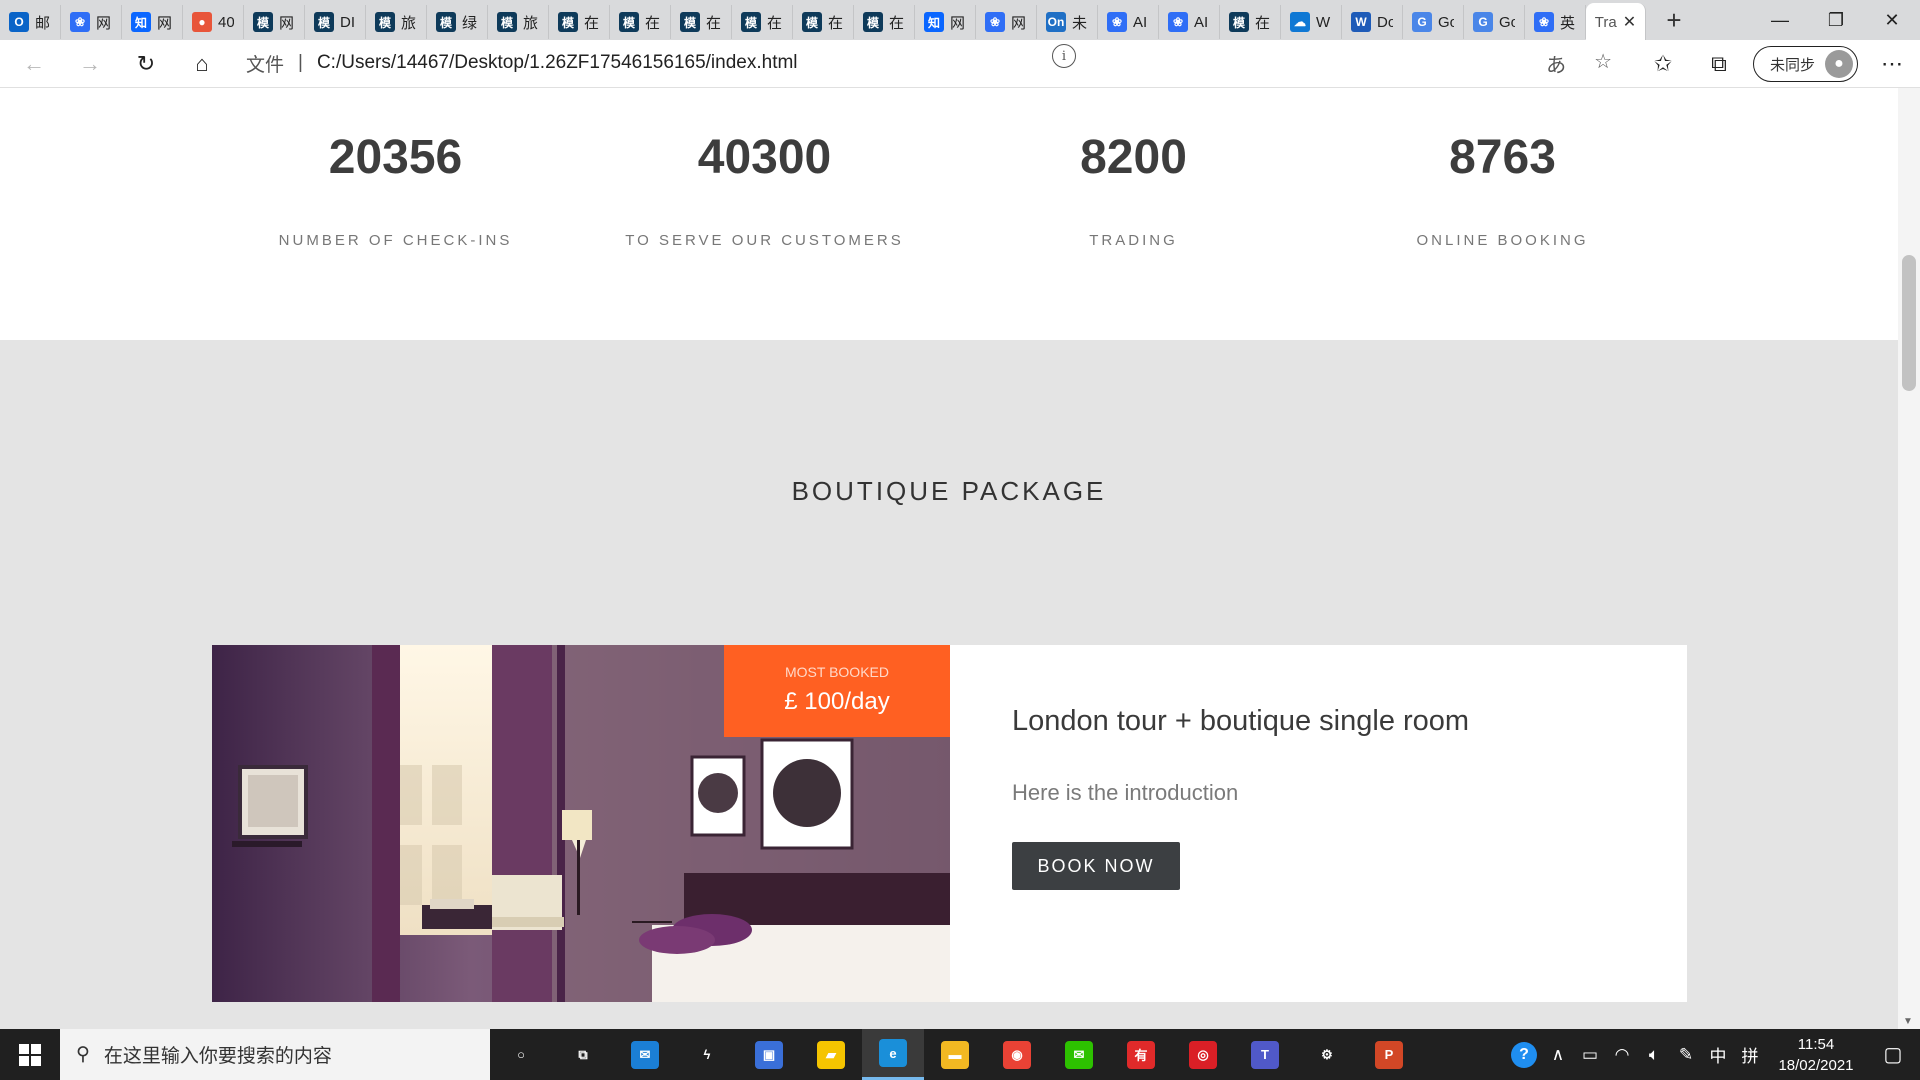 The height and width of the screenshot is (1080, 1920). What do you see at coordinates (1629, 22) in the screenshot?
I see `close-tab-icon: ✕` at bounding box center [1629, 22].